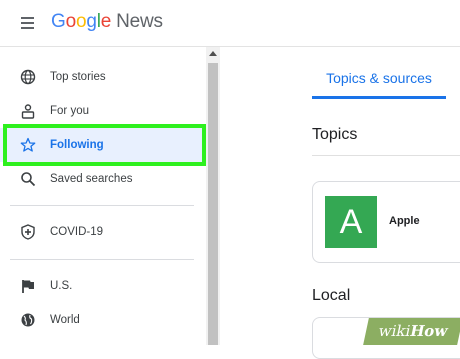  What do you see at coordinates (28, 232) in the screenshot?
I see `shield-plus-icon` at bounding box center [28, 232].